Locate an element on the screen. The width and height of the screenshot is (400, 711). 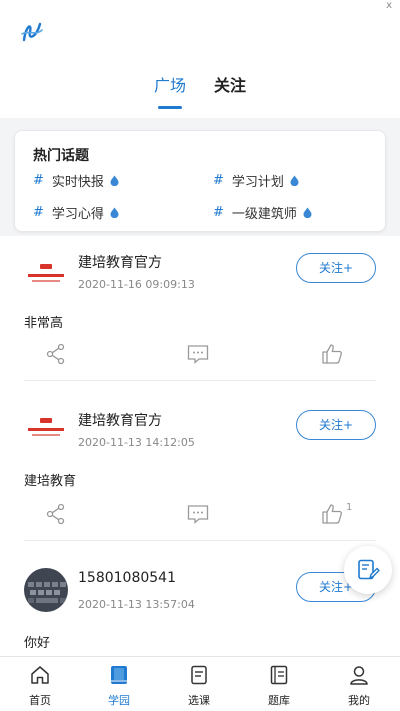
user-icon is located at coordinates (359, 675).